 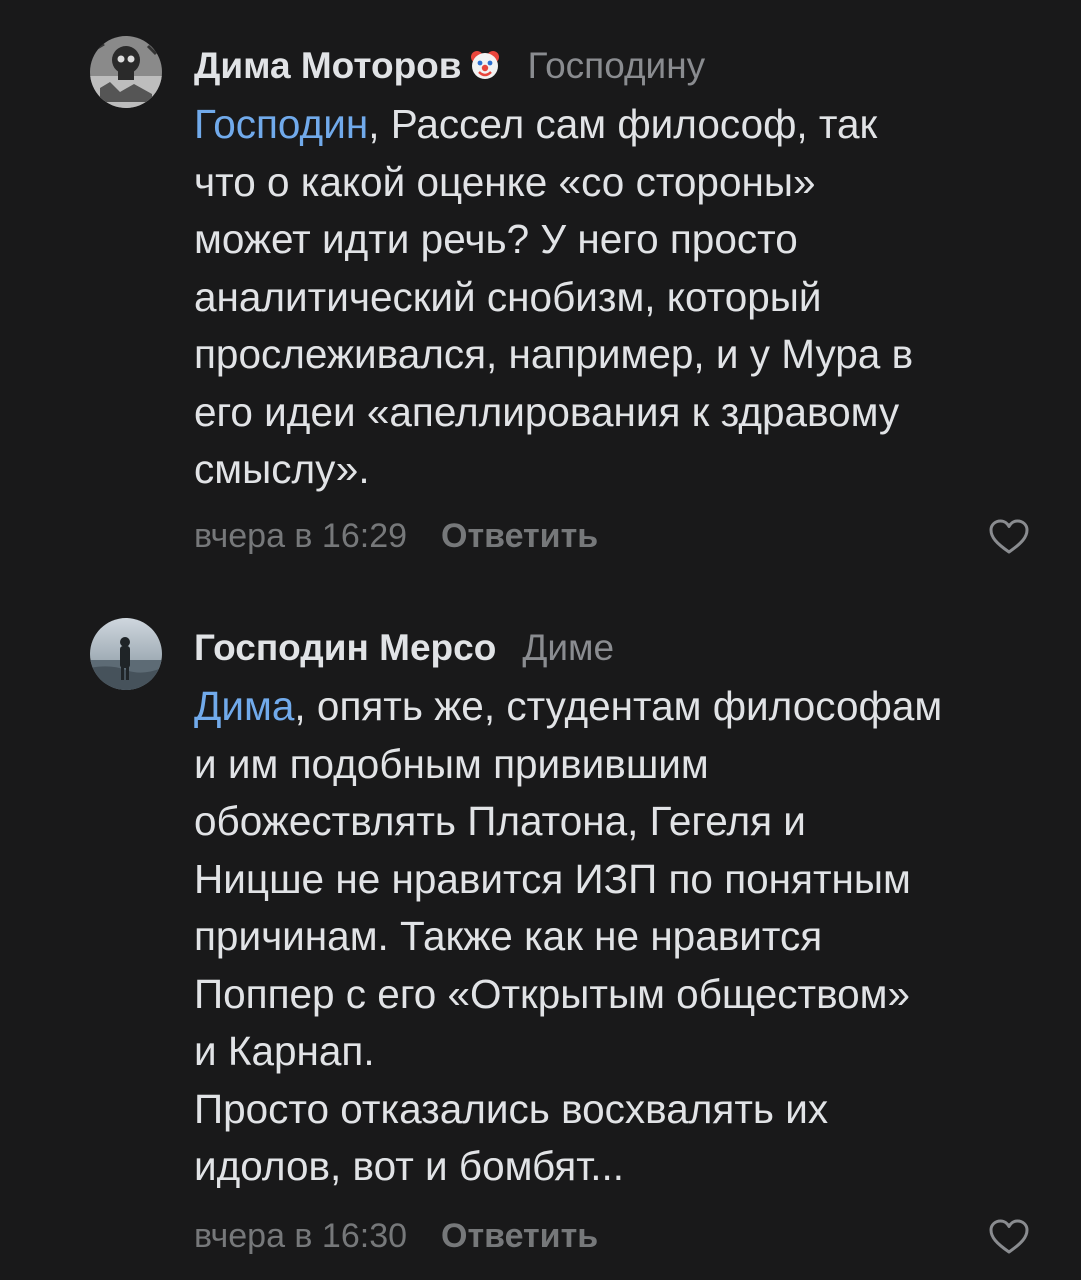 I want to click on text-line: , Рассел сам философ, так, so click(x=623, y=124).